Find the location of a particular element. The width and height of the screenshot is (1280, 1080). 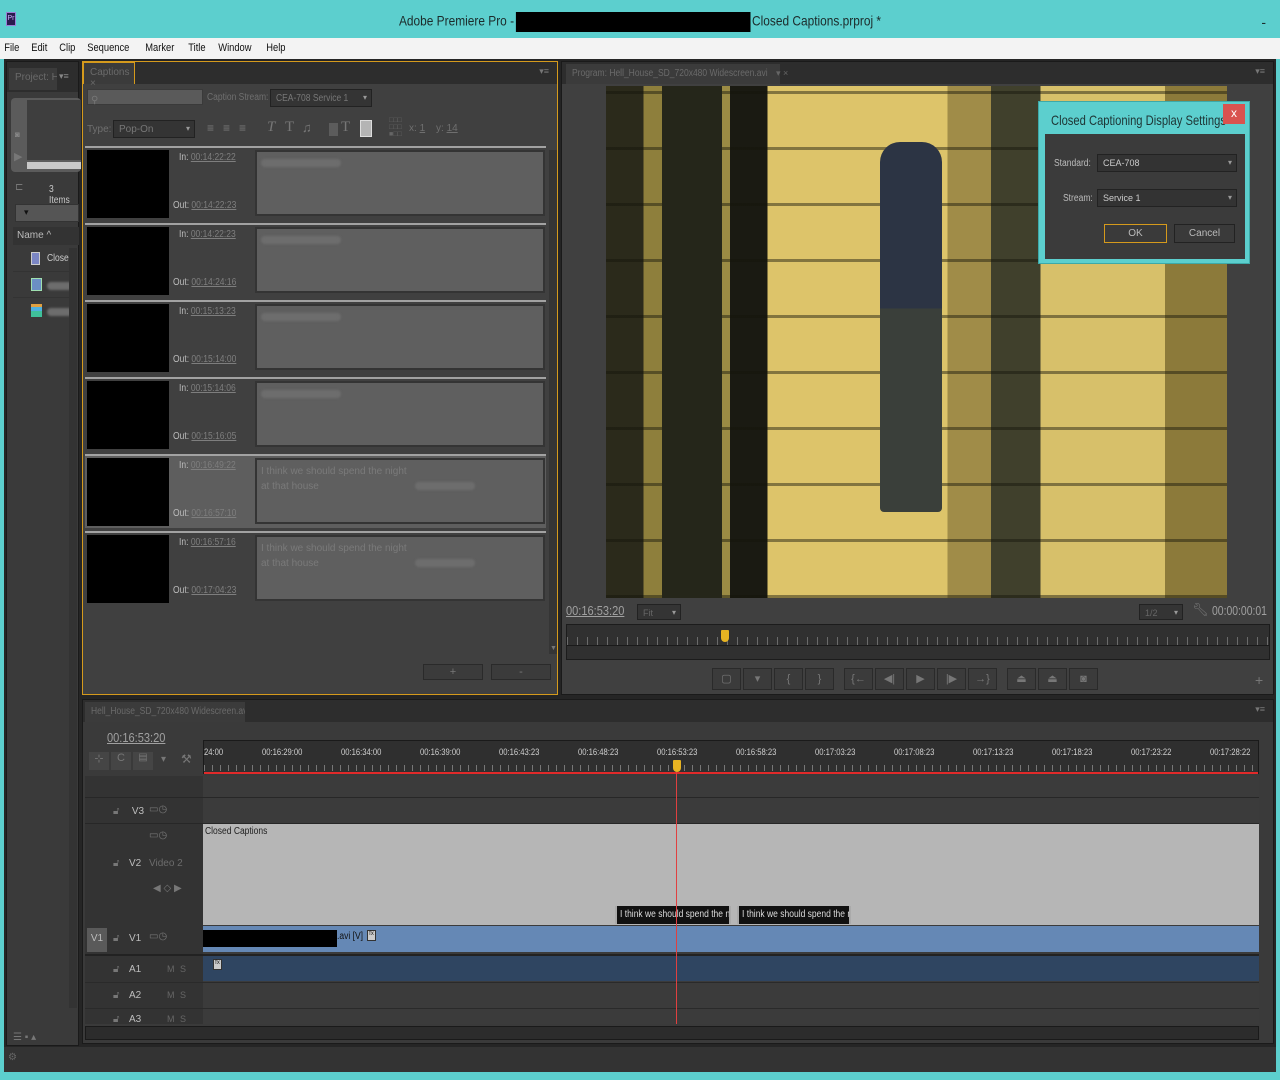

program-scrubber is located at coordinates (918, 642).